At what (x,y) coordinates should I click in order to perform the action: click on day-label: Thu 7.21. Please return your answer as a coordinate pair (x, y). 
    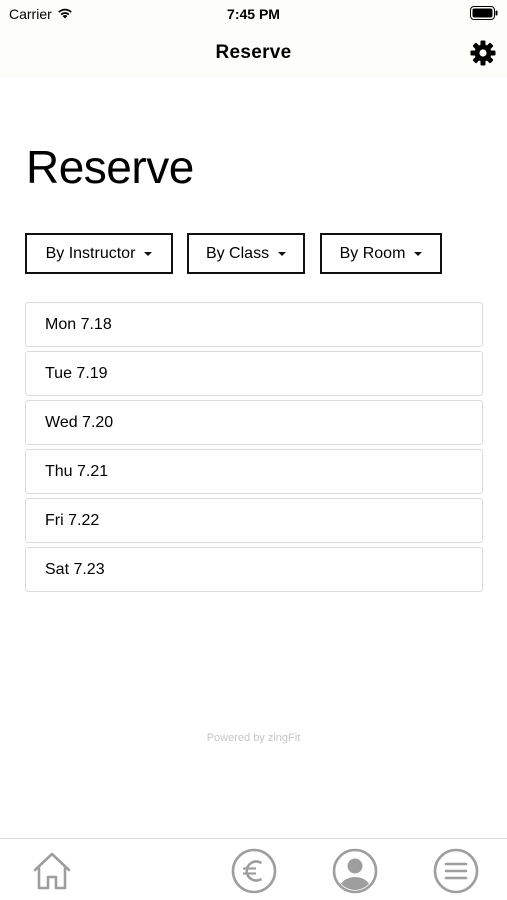
    Looking at the image, I should click on (77, 471).